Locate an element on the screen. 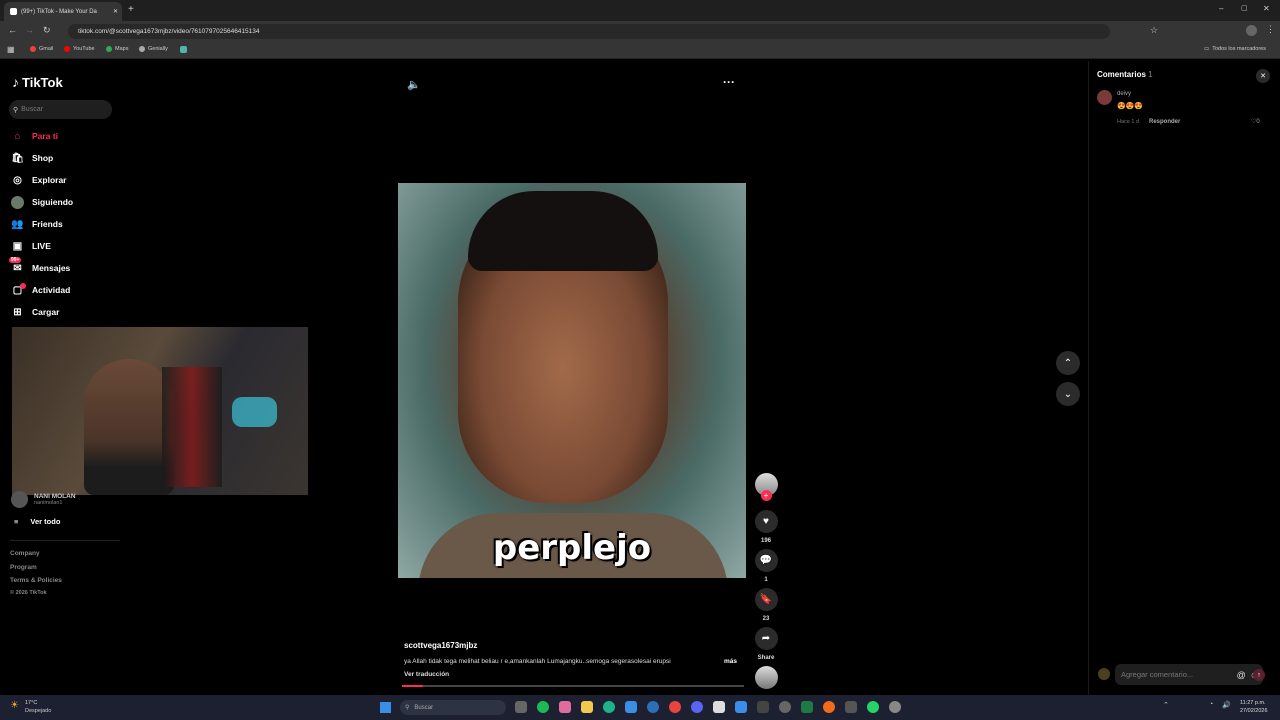  compass-icon: ◎ is located at coordinates (17, 180).